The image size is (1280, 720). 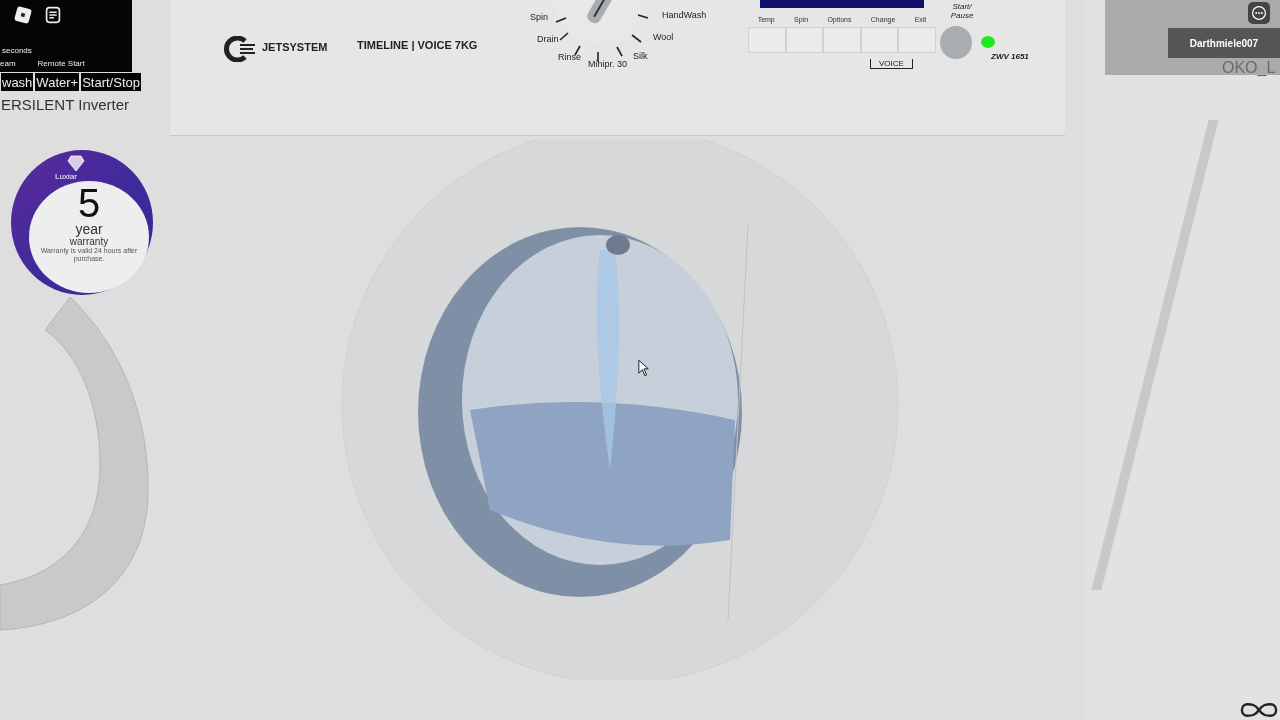 What do you see at coordinates (17, 82) in the screenshot?
I see `machine-button: wash` at bounding box center [17, 82].